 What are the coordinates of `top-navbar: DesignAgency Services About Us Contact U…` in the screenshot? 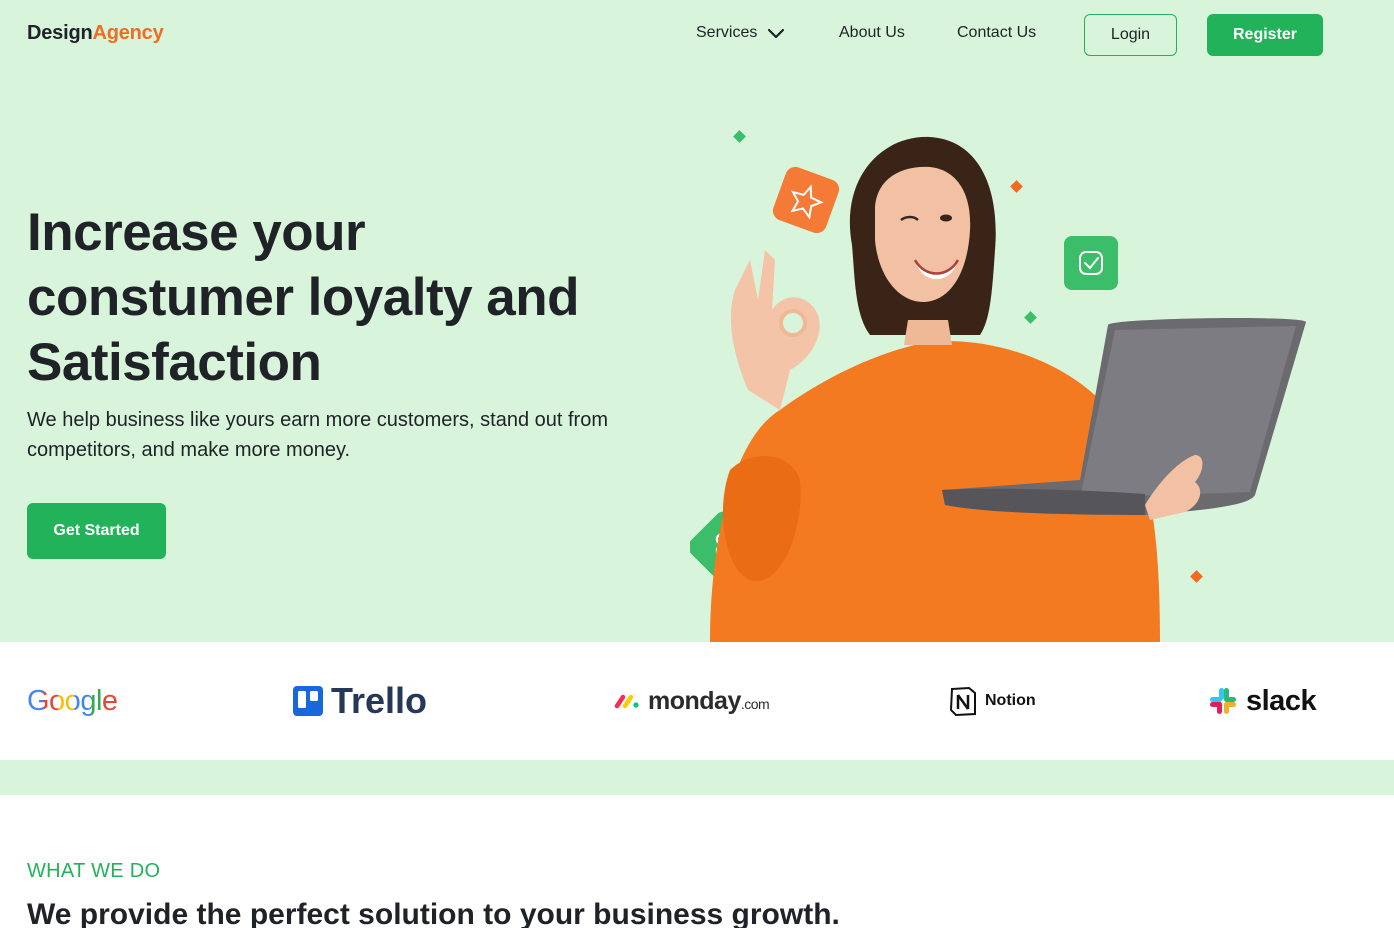 It's located at (697, 35).